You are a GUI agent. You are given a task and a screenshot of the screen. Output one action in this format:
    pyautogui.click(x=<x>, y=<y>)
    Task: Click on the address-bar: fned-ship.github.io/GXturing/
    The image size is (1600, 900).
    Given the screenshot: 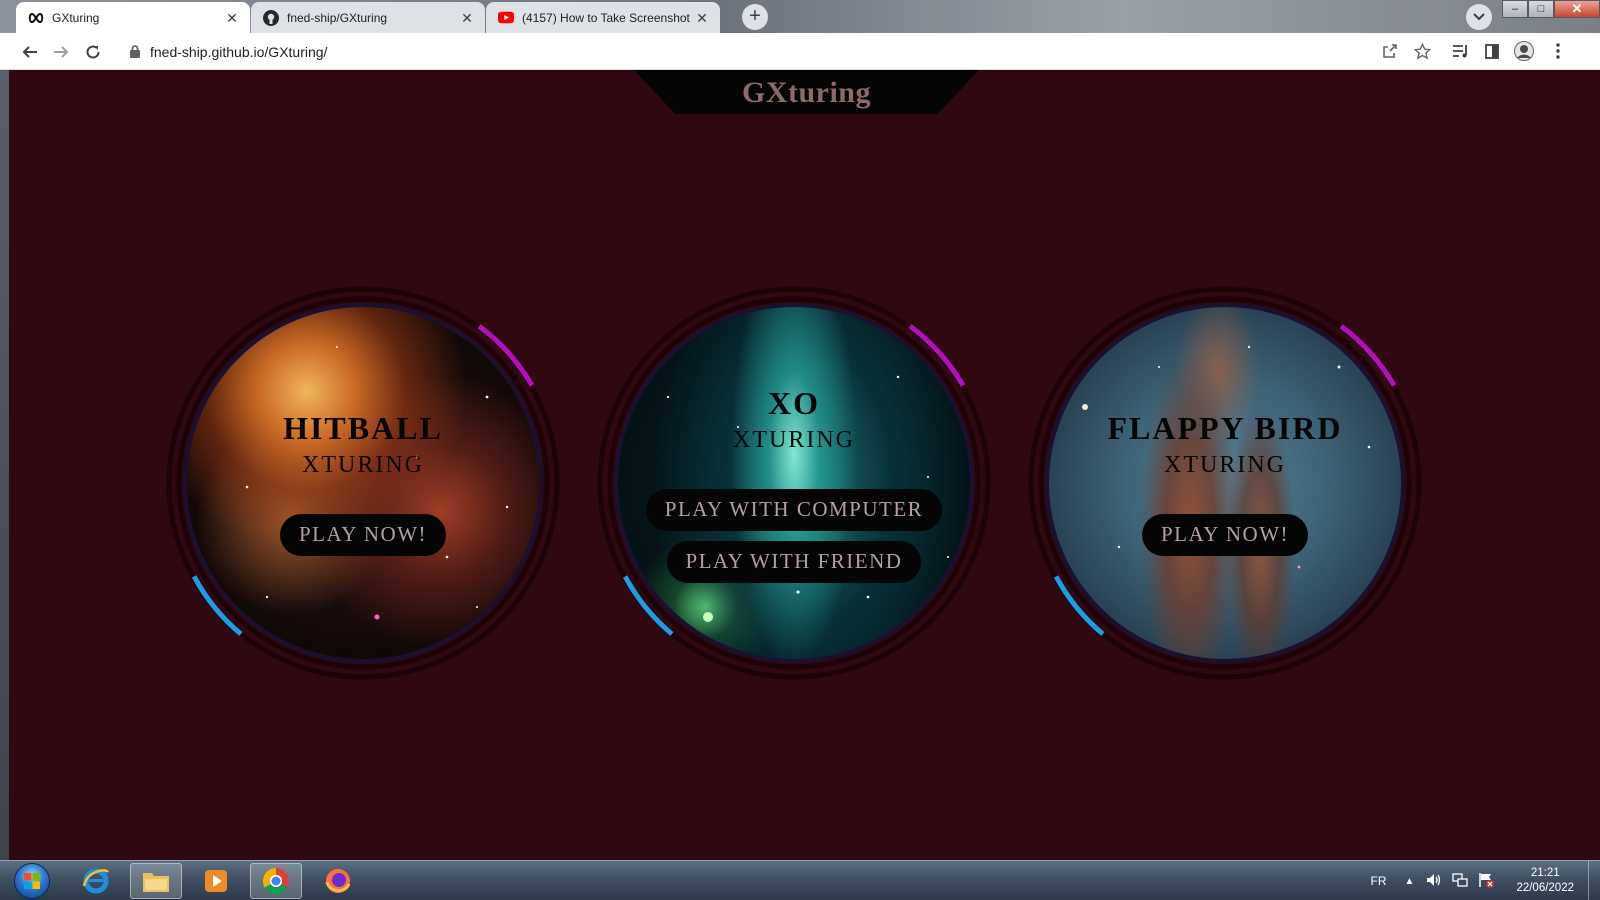 What is the action you would take?
    pyautogui.click(x=794, y=51)
    